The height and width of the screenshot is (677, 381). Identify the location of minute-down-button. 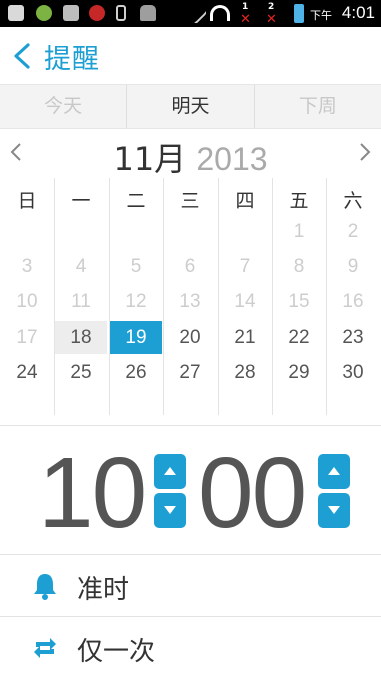
(334, 510).